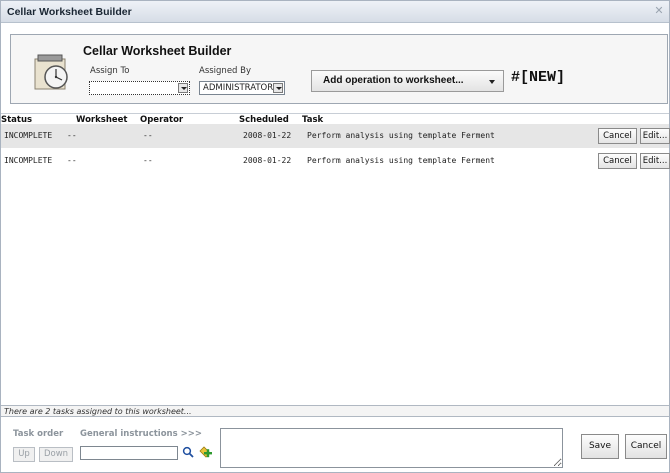  Describe the element at coordinates (141, 434) in the screenshot. I see `general-instructions-label: General instructions >>>` at that location.